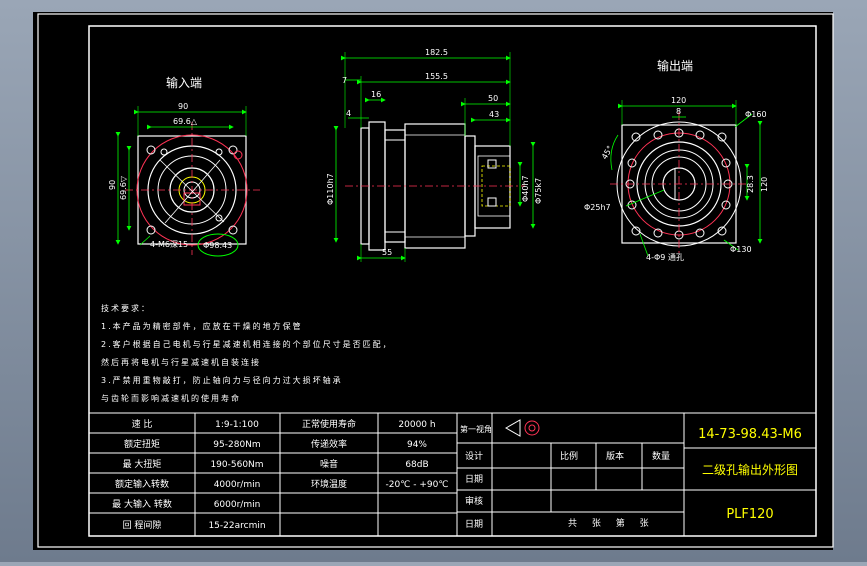  What do you see at coordinates (237, 505) in the screenshot?
I see `spec-r4-c1: 6000r/min` at bounding box center [237, 505].